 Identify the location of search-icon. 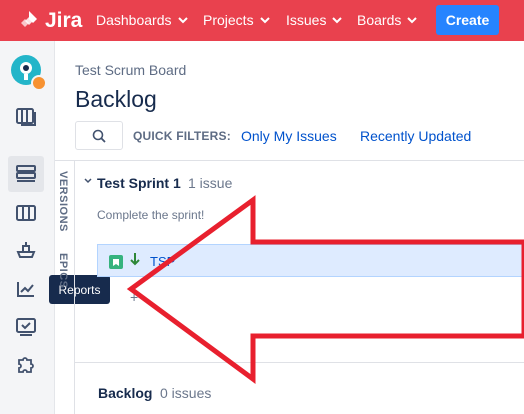
(99, 136).